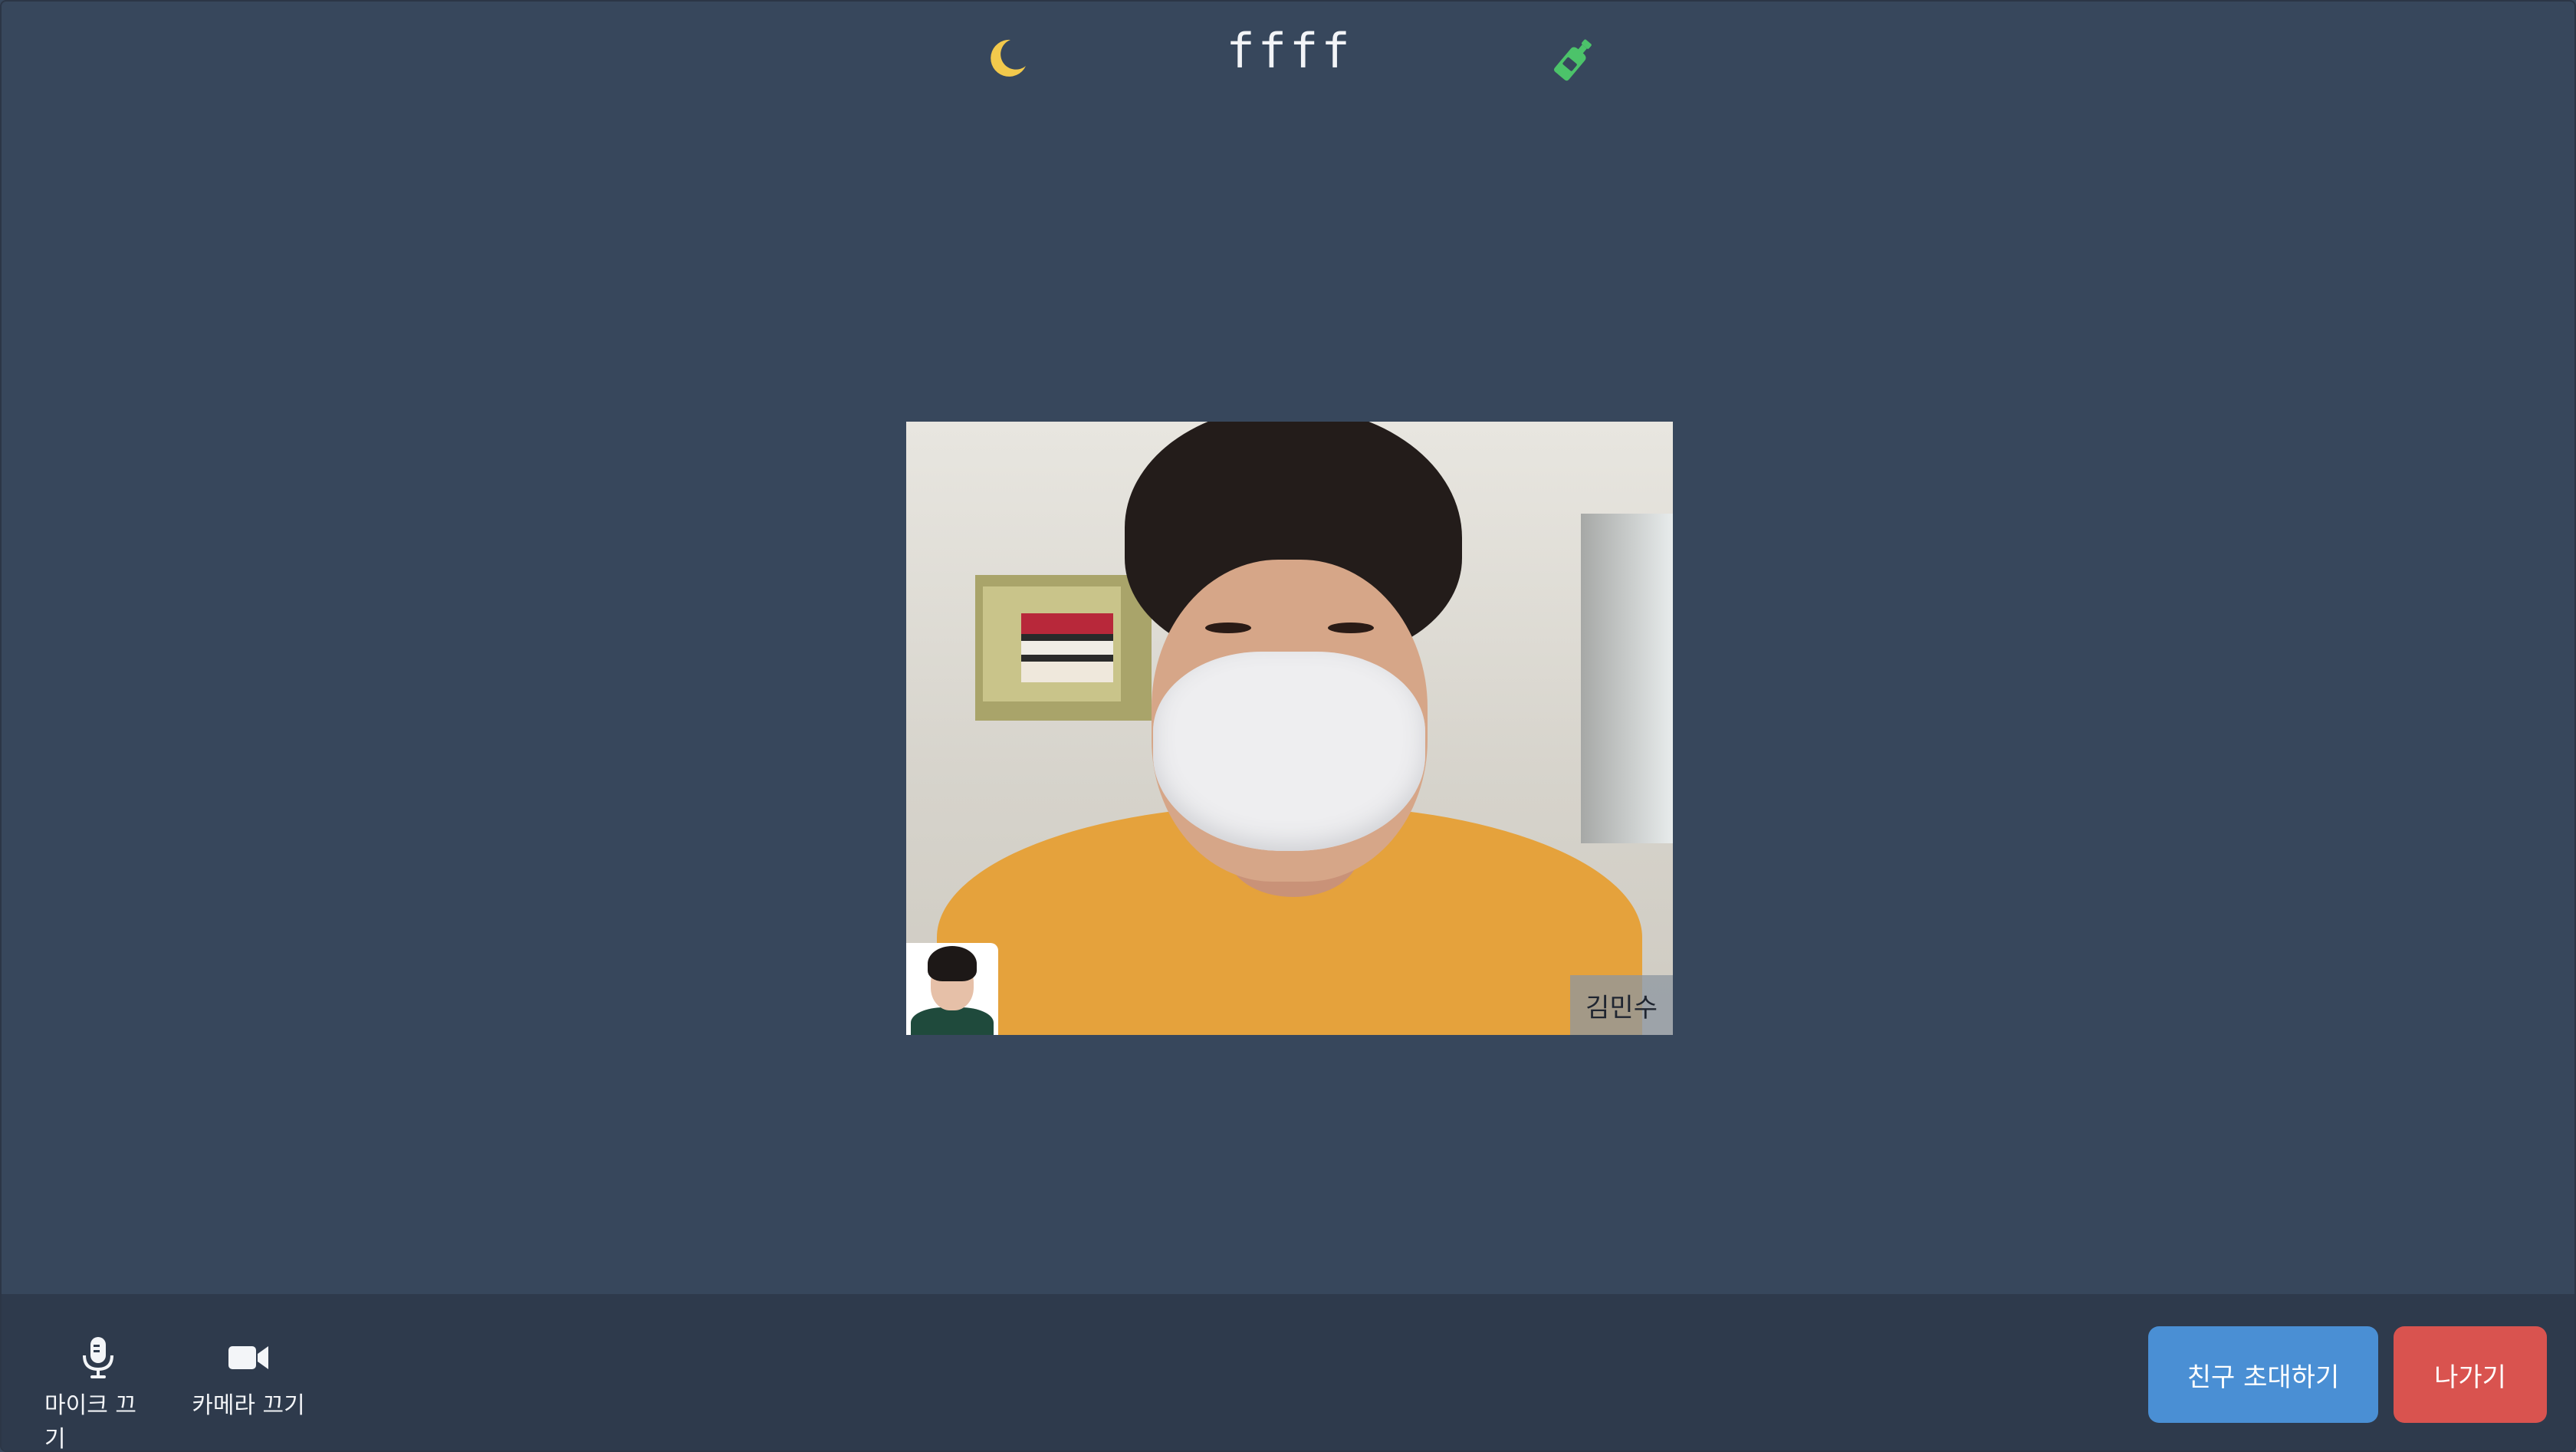 This screenshot has height=1452, width=2576. I want to click on self-view-thumbnail, so click(952, 989).